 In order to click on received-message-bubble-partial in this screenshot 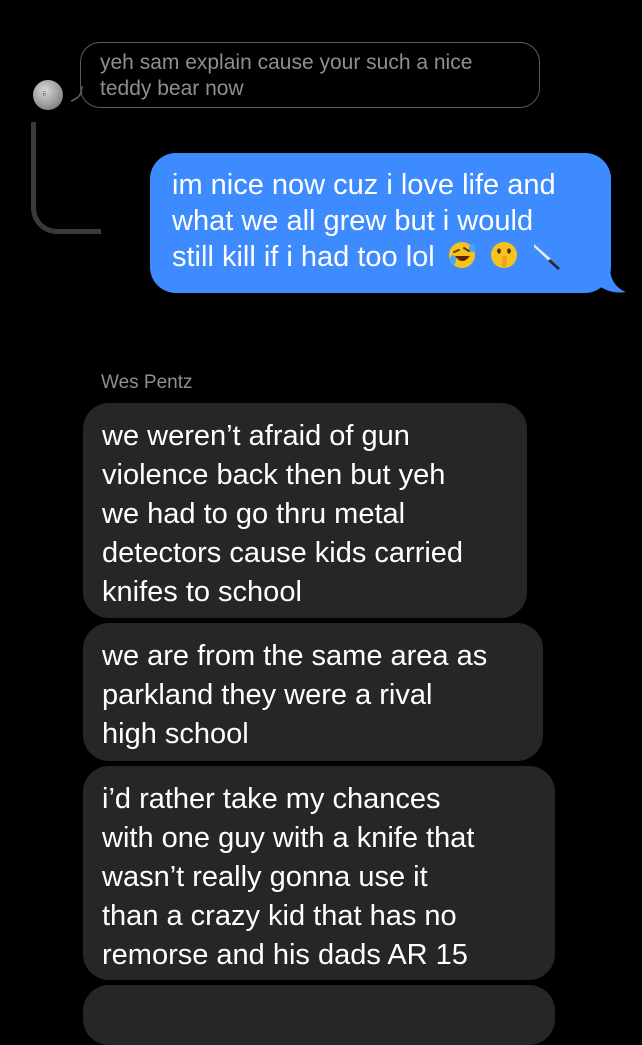, I will do `click(319, 1015)`.